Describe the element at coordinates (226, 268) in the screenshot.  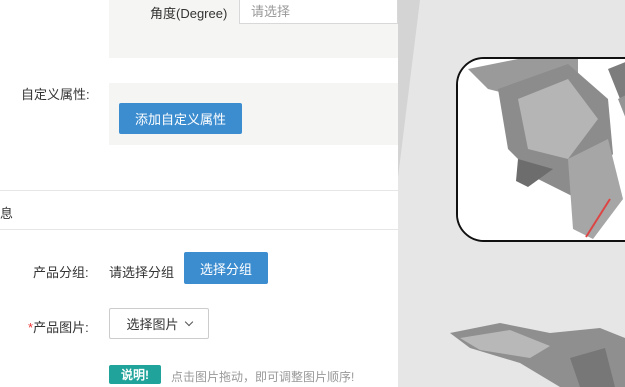
I see `choose-group-button: 选择分组` at that location.